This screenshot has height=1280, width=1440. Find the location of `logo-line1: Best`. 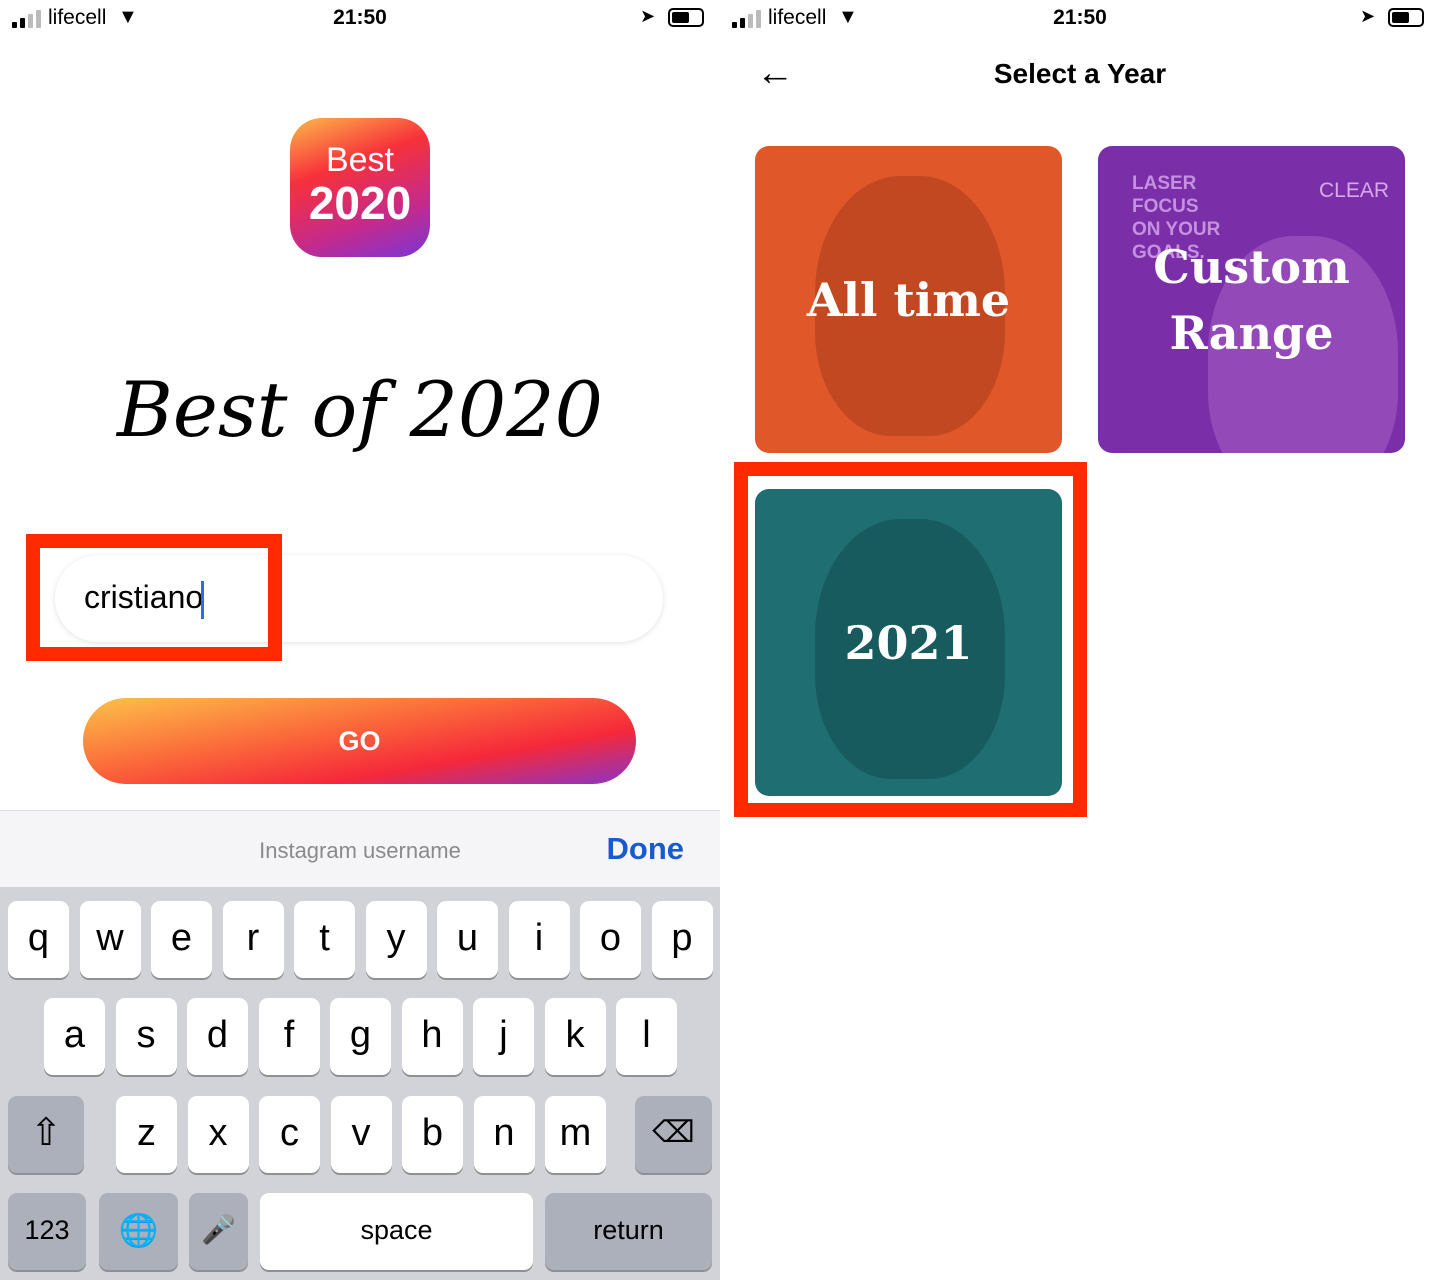

logo-line1: Best is located at coordinates (360, 160).